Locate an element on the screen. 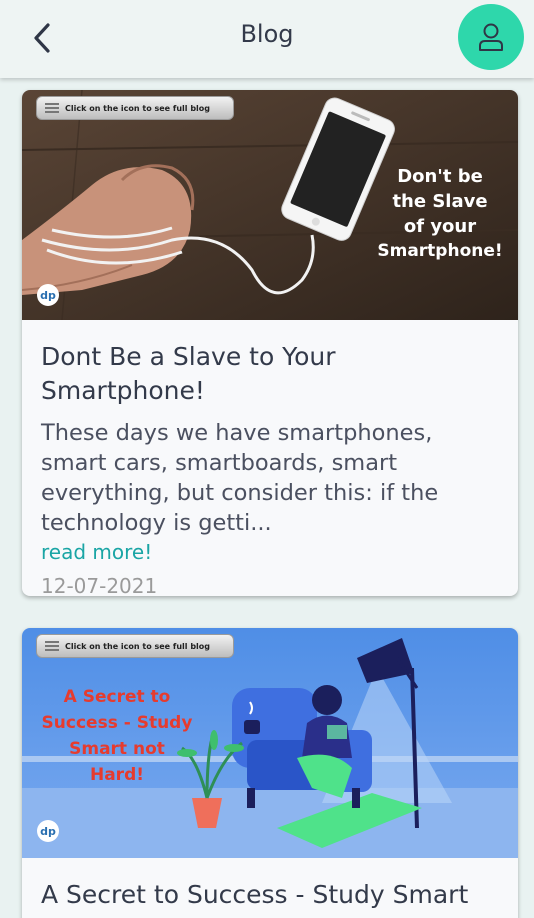 This screenshot has width=534, height=918. caption-line: Smartphone! is located at coordinates (440, 251).